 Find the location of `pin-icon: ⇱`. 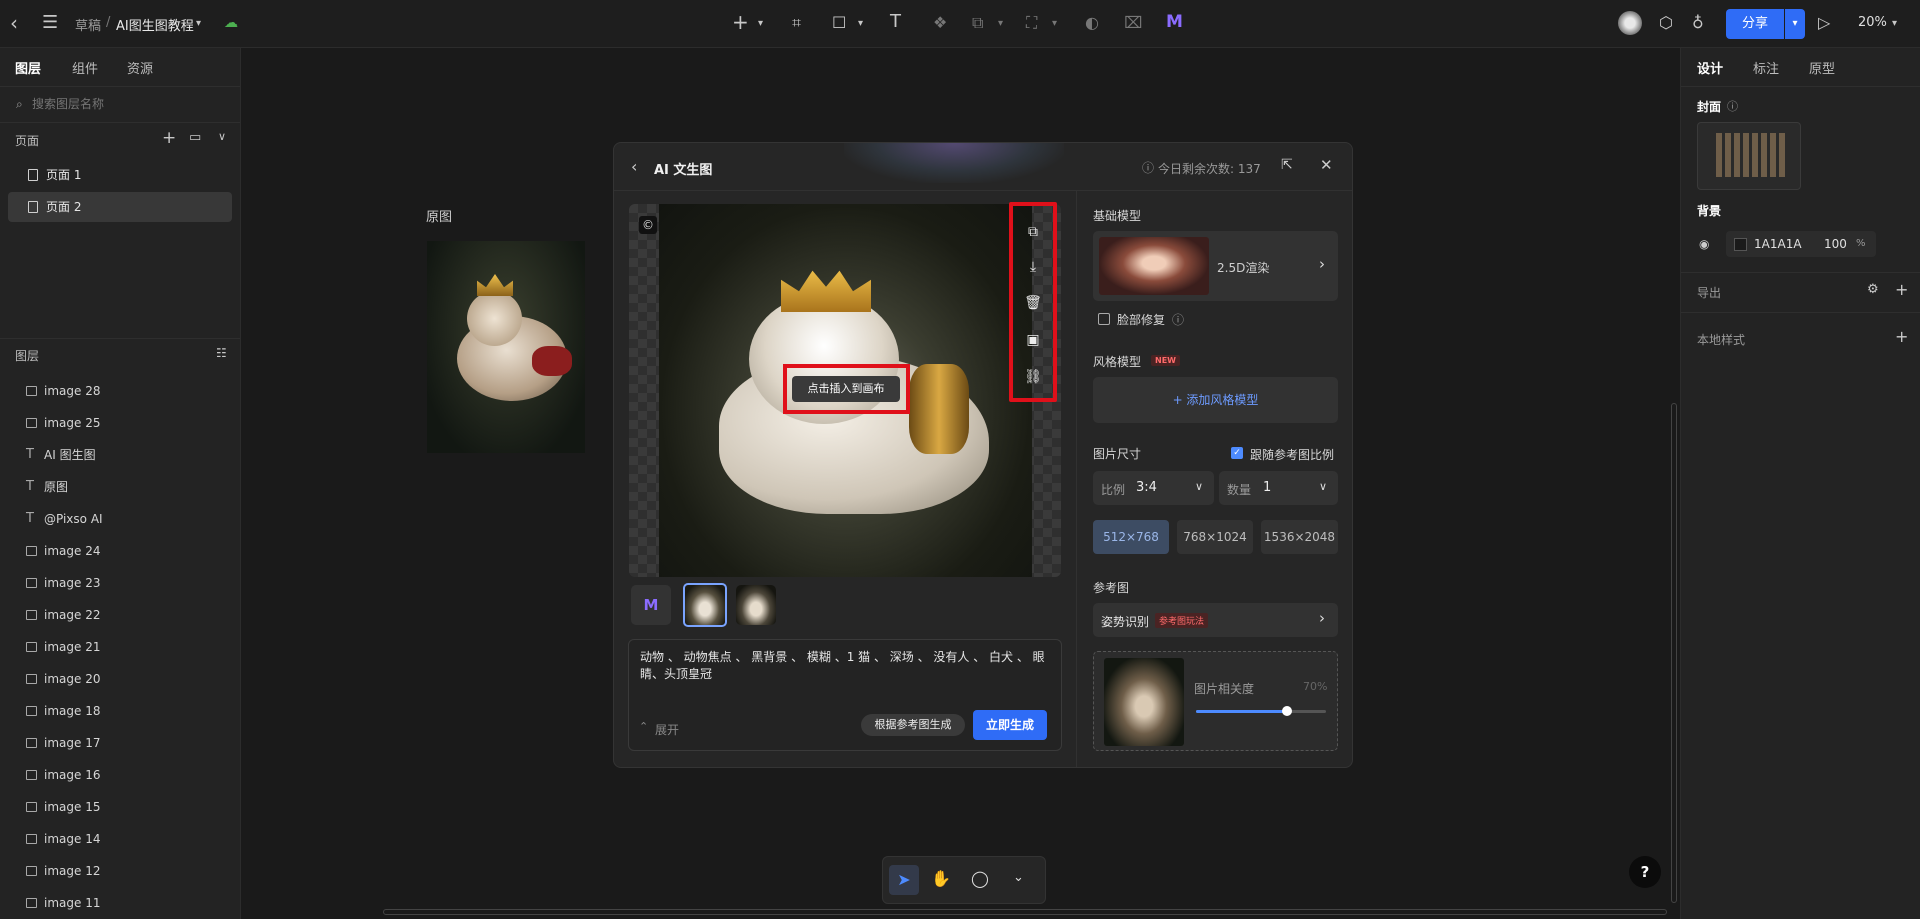

pin-icon: ⇱ is located at coordinates (1287, 165).